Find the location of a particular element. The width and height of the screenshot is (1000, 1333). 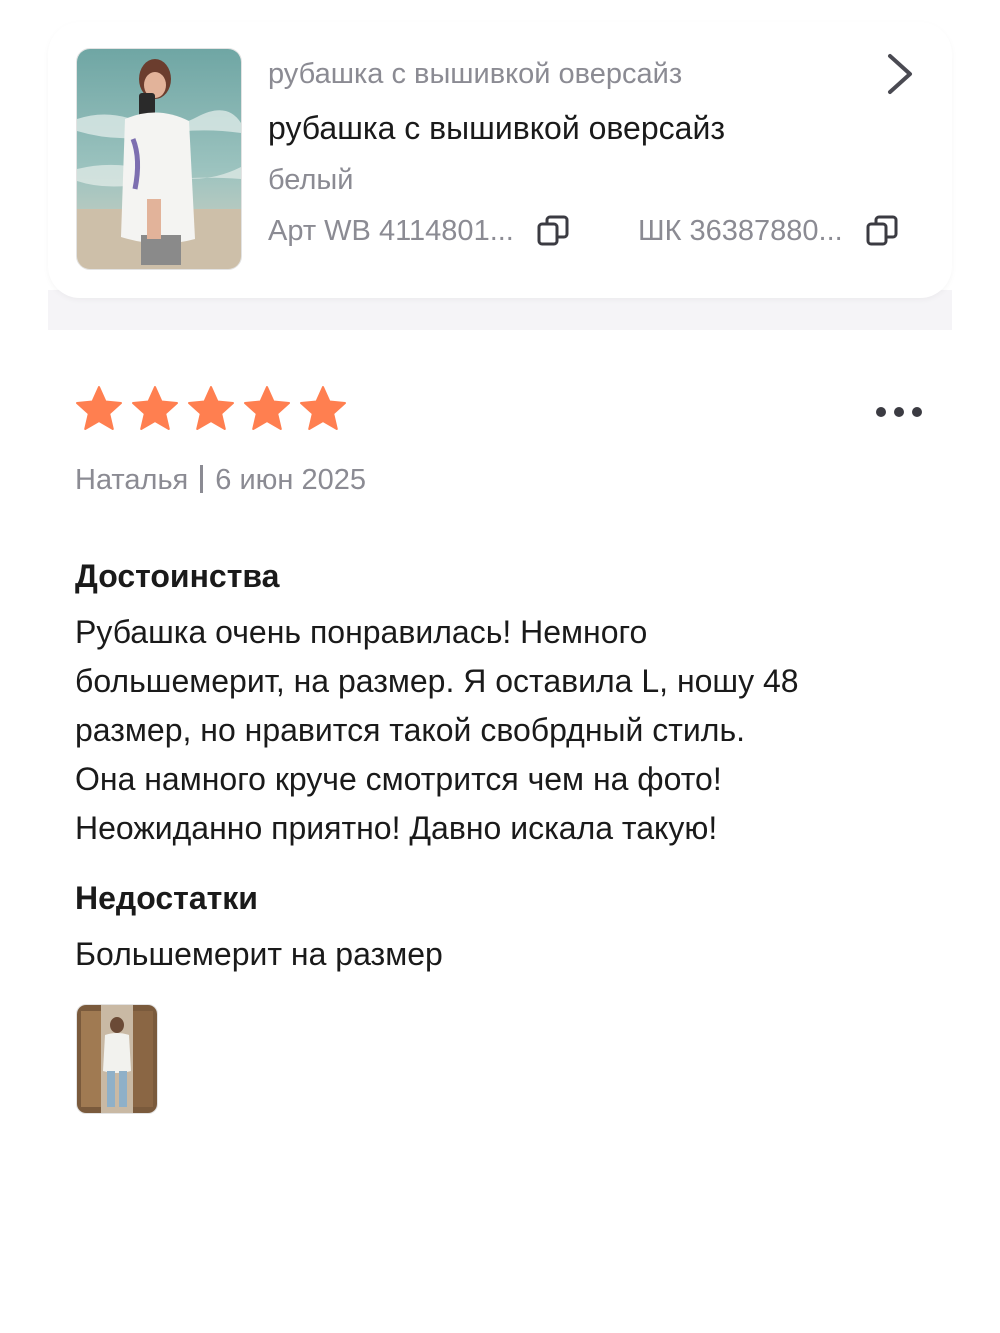

review-date: 6 июн 2025 is located at coordinates (290, 480).